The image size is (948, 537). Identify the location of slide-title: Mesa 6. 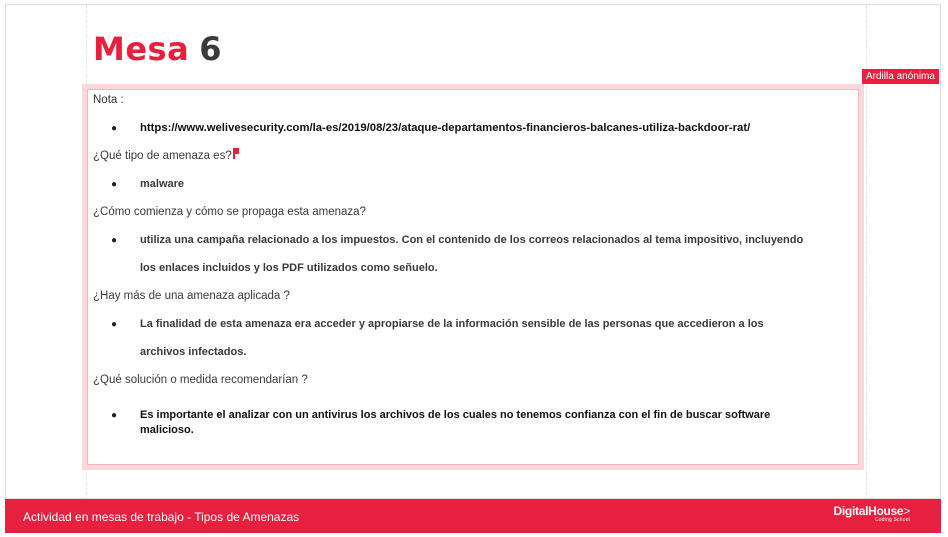
(157, 49).